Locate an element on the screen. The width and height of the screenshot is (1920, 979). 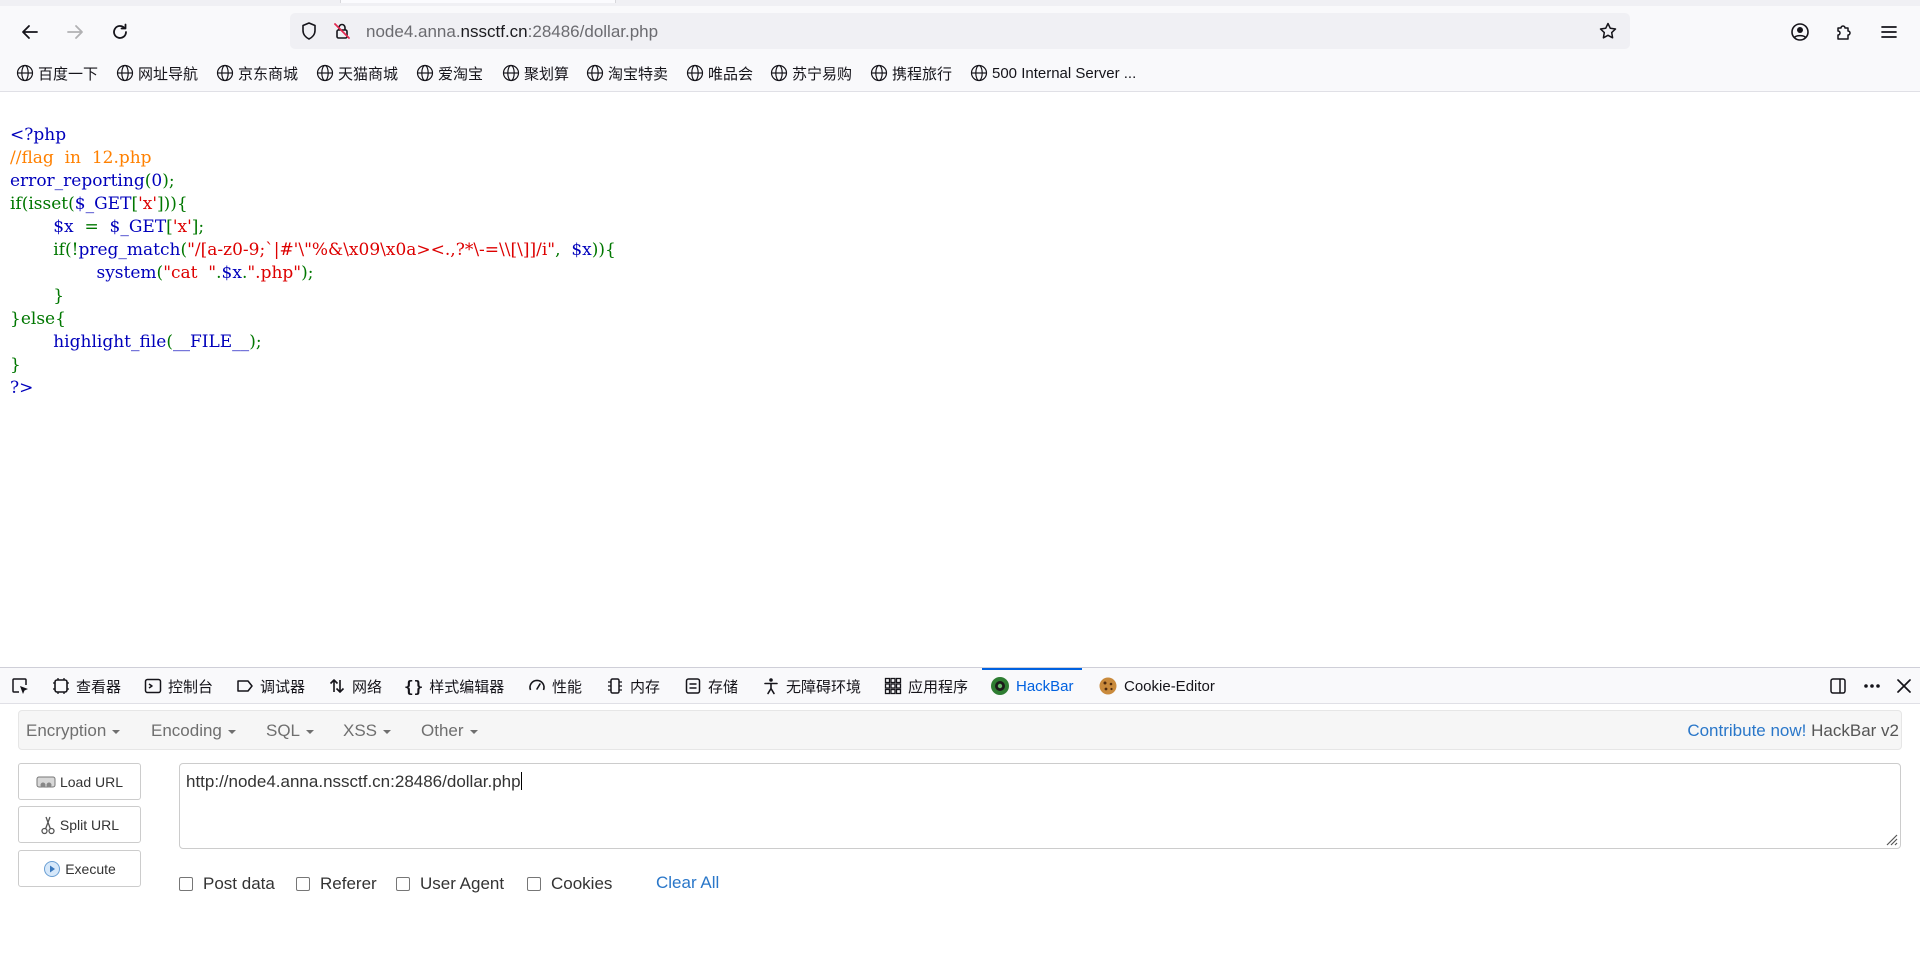
tab-network: 网络 is located at coordinates (355, 686).